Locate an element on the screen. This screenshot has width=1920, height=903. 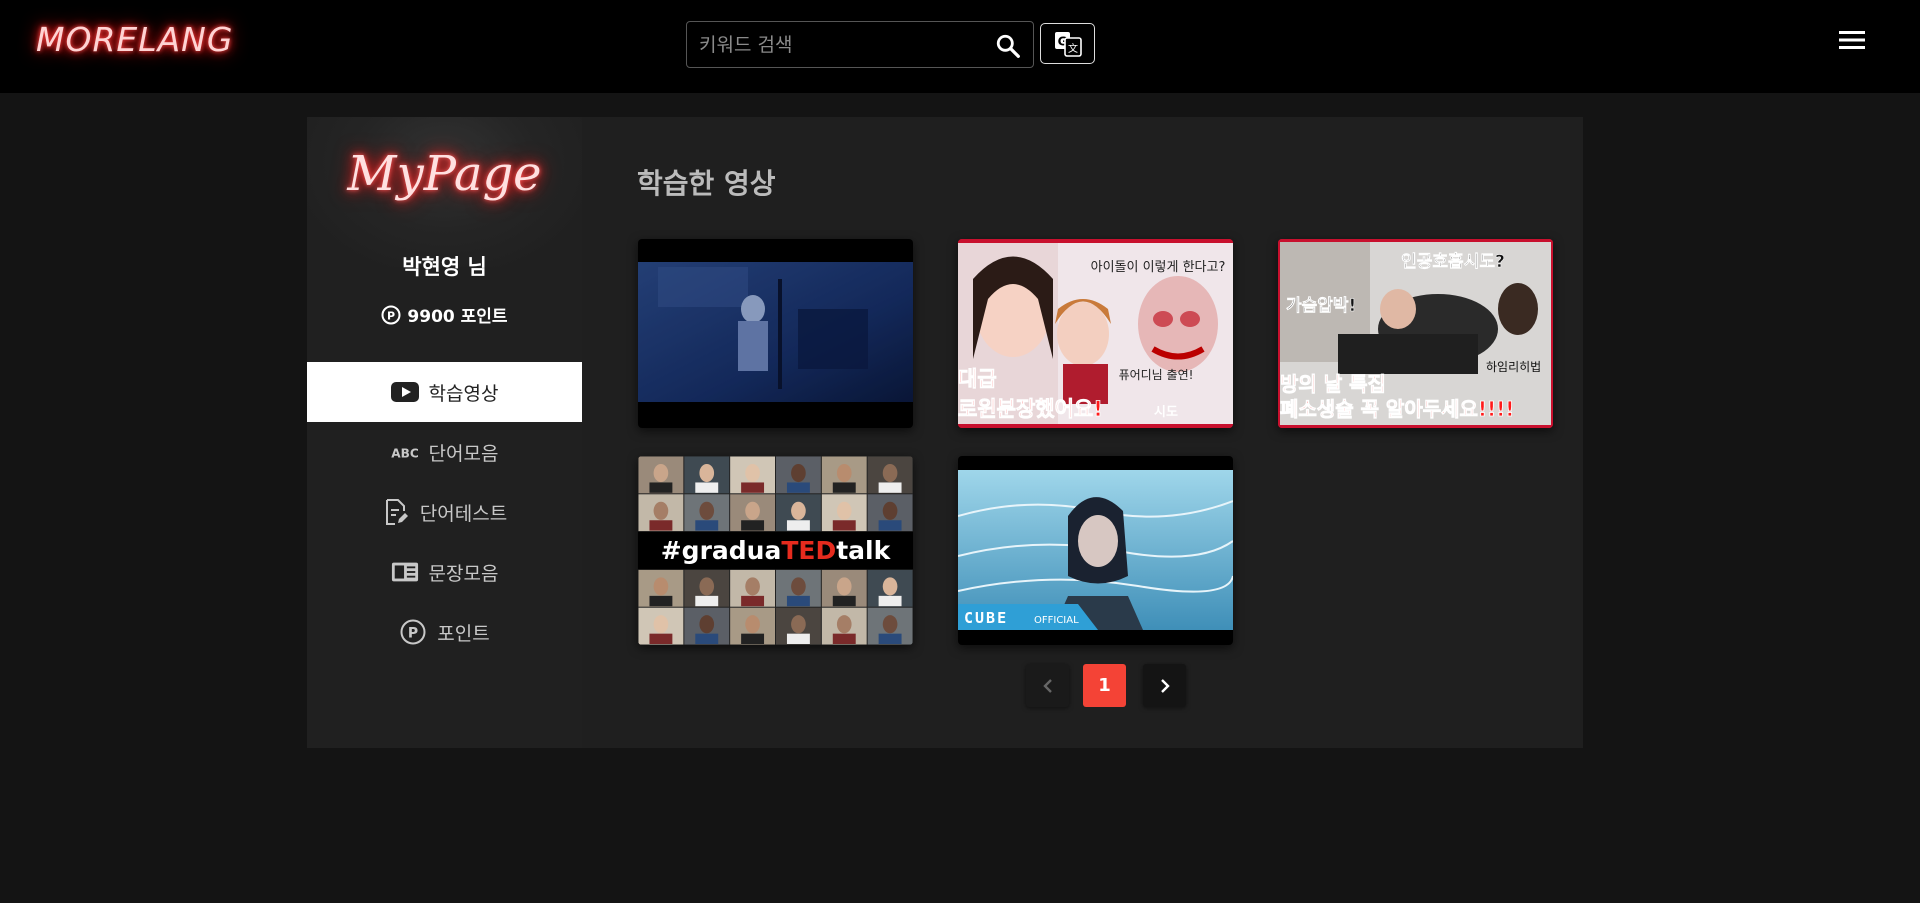
overlay-brand: CUBE is located at coordinates (986, 618).